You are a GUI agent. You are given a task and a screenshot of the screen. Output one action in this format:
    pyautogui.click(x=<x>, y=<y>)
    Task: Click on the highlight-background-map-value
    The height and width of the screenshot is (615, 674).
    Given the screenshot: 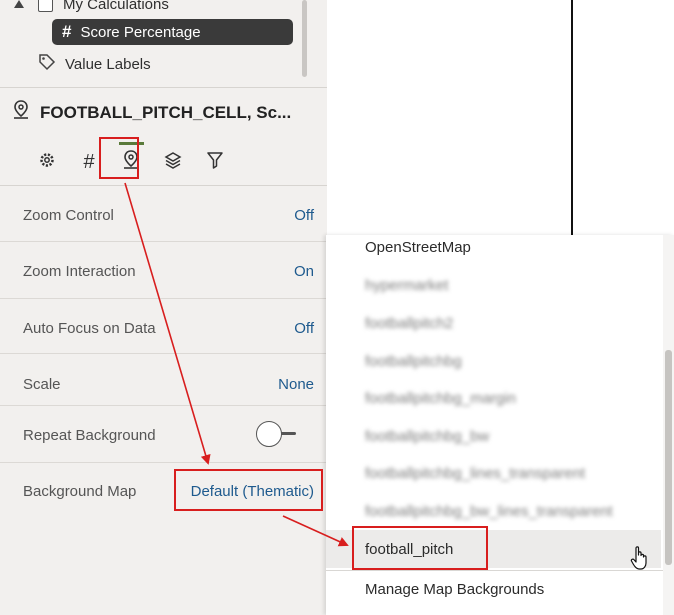 What is the action you would take?
    pyautogui.click(x=248, y=490)
    